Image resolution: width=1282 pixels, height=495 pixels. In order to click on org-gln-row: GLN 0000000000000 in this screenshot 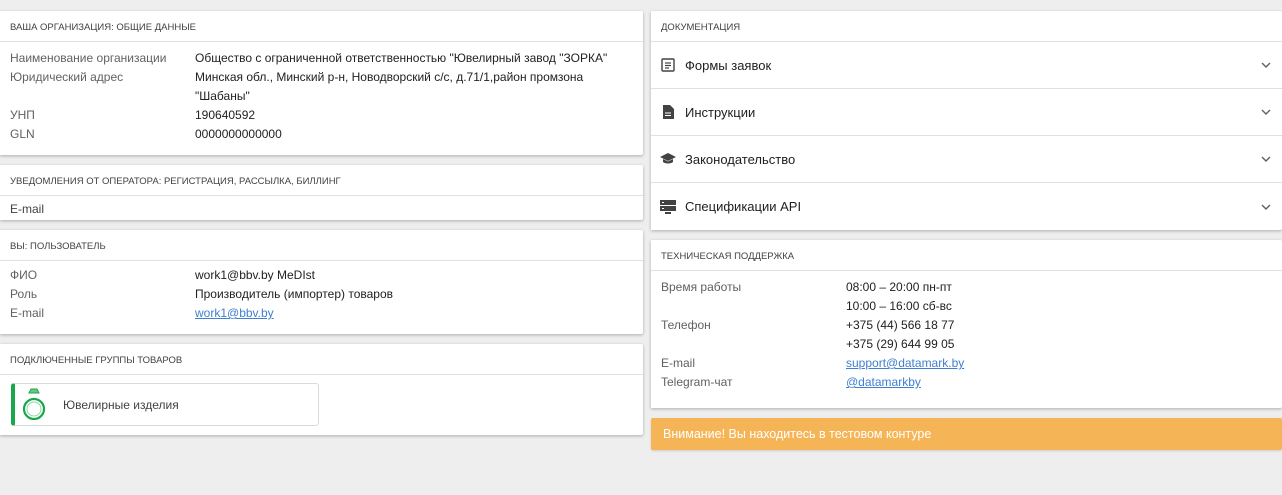, I will do `click(321, 134)`.